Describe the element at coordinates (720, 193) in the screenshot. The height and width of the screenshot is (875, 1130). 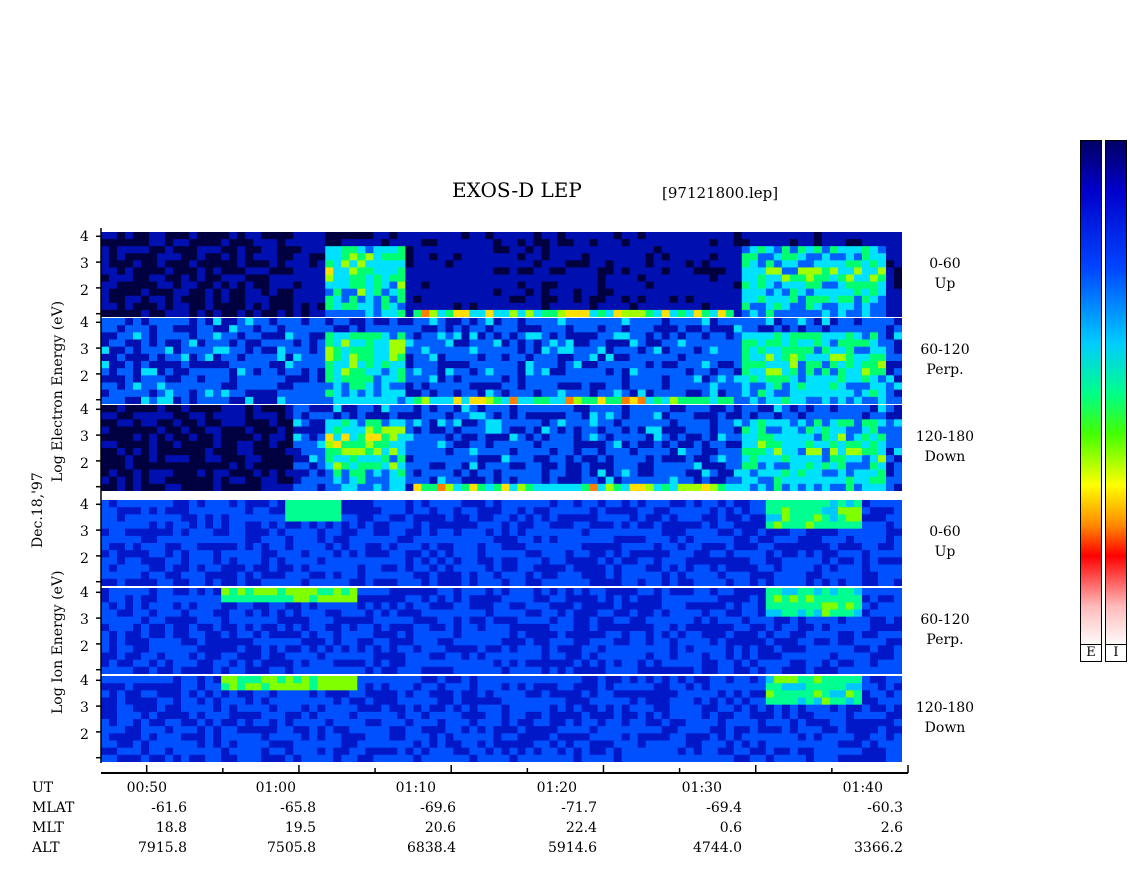
I see `file-label: [97121800.lep]` at that location.